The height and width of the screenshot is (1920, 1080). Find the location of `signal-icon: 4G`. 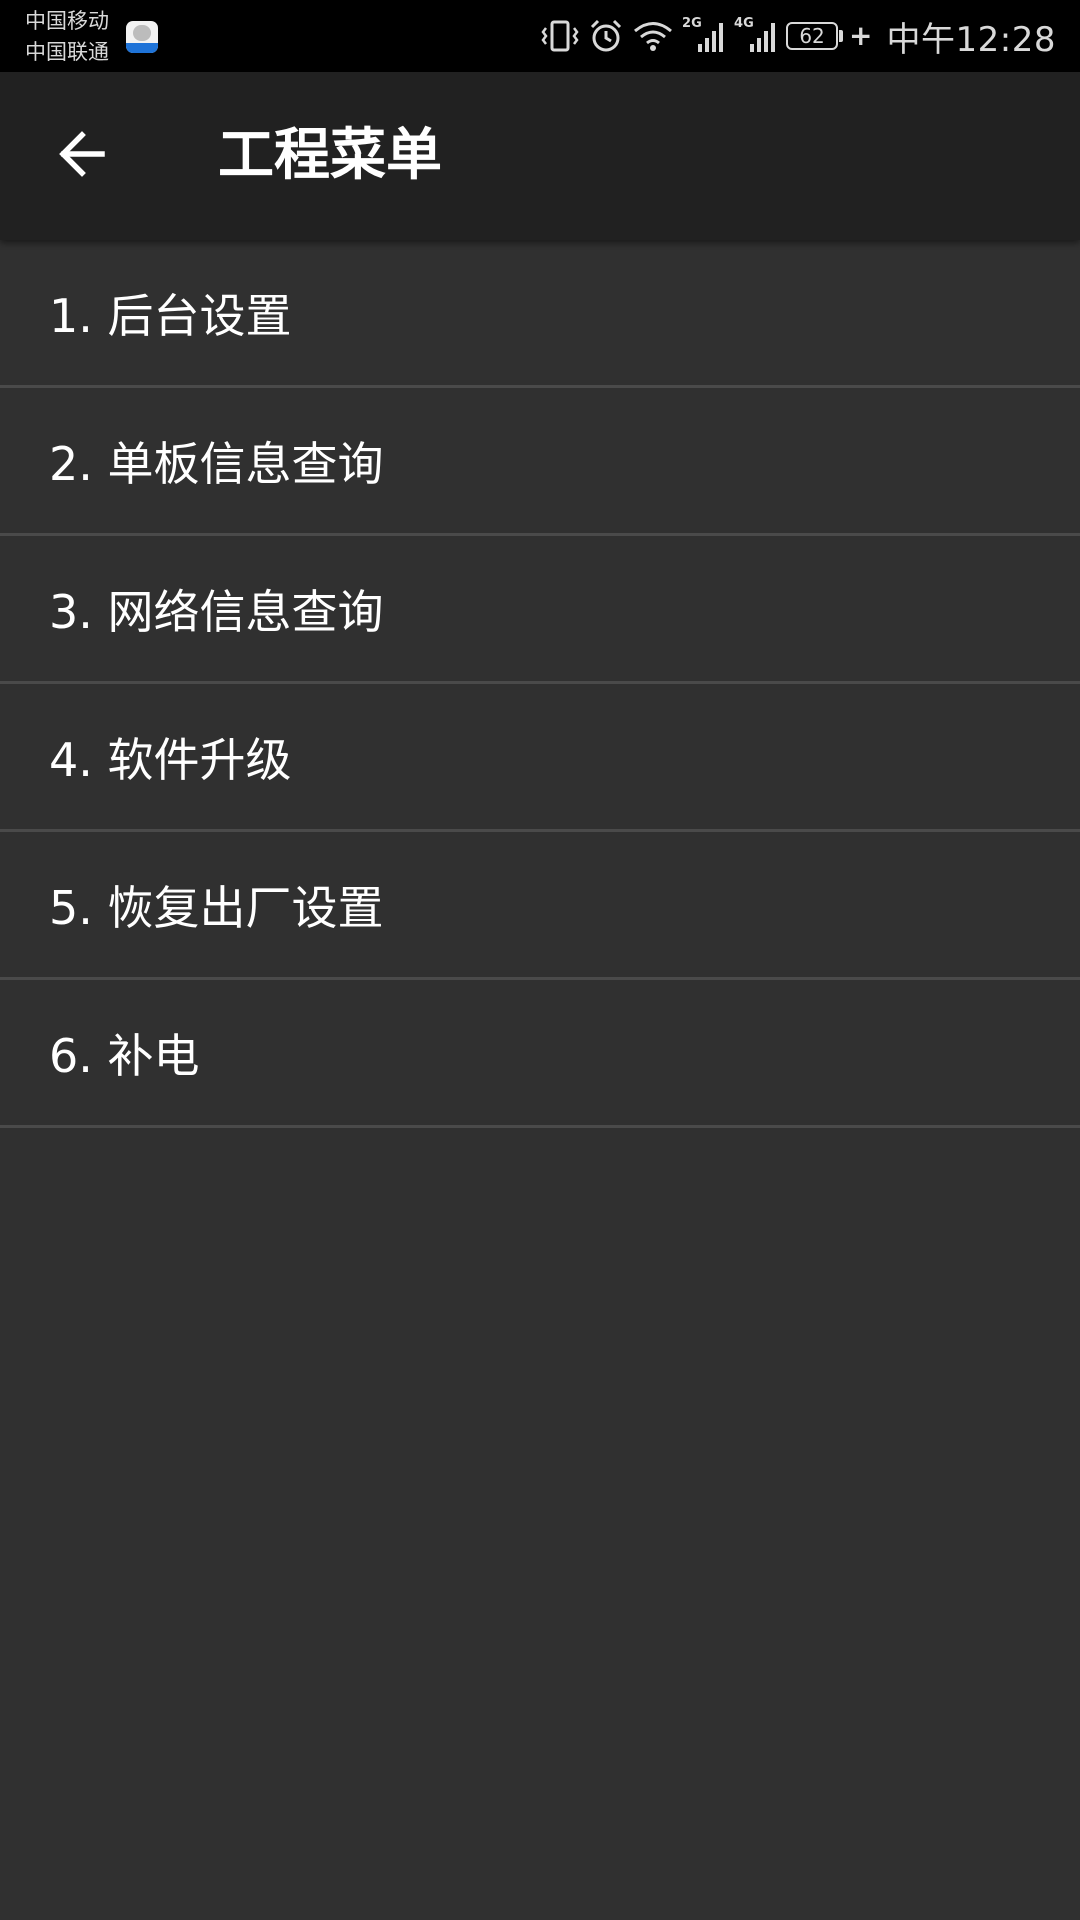

signal-icon: 4G is located at coordinates (756, 35).